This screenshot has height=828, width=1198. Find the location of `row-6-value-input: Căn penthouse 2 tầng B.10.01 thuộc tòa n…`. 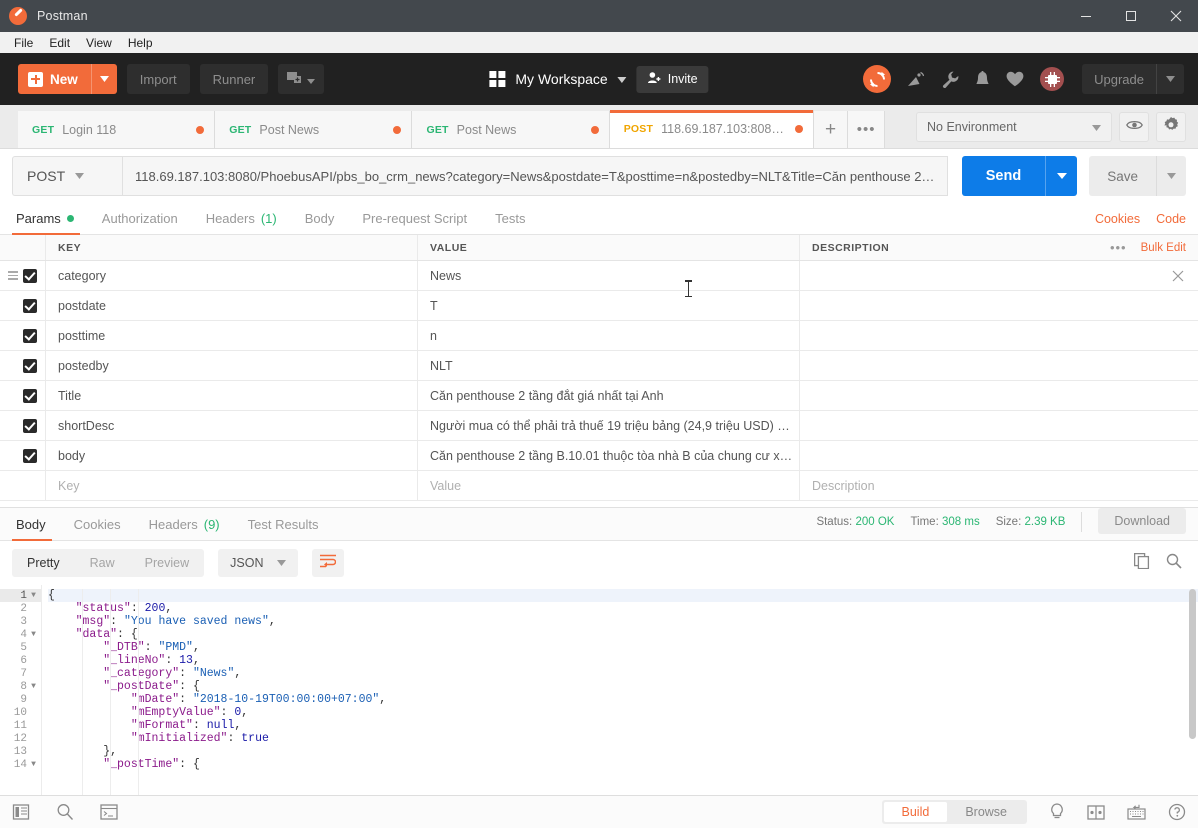

row-6-value-input: Căn penthouse 2 tầng B.10.01 thuộc tòa n… is located at coordinates (609, 455).